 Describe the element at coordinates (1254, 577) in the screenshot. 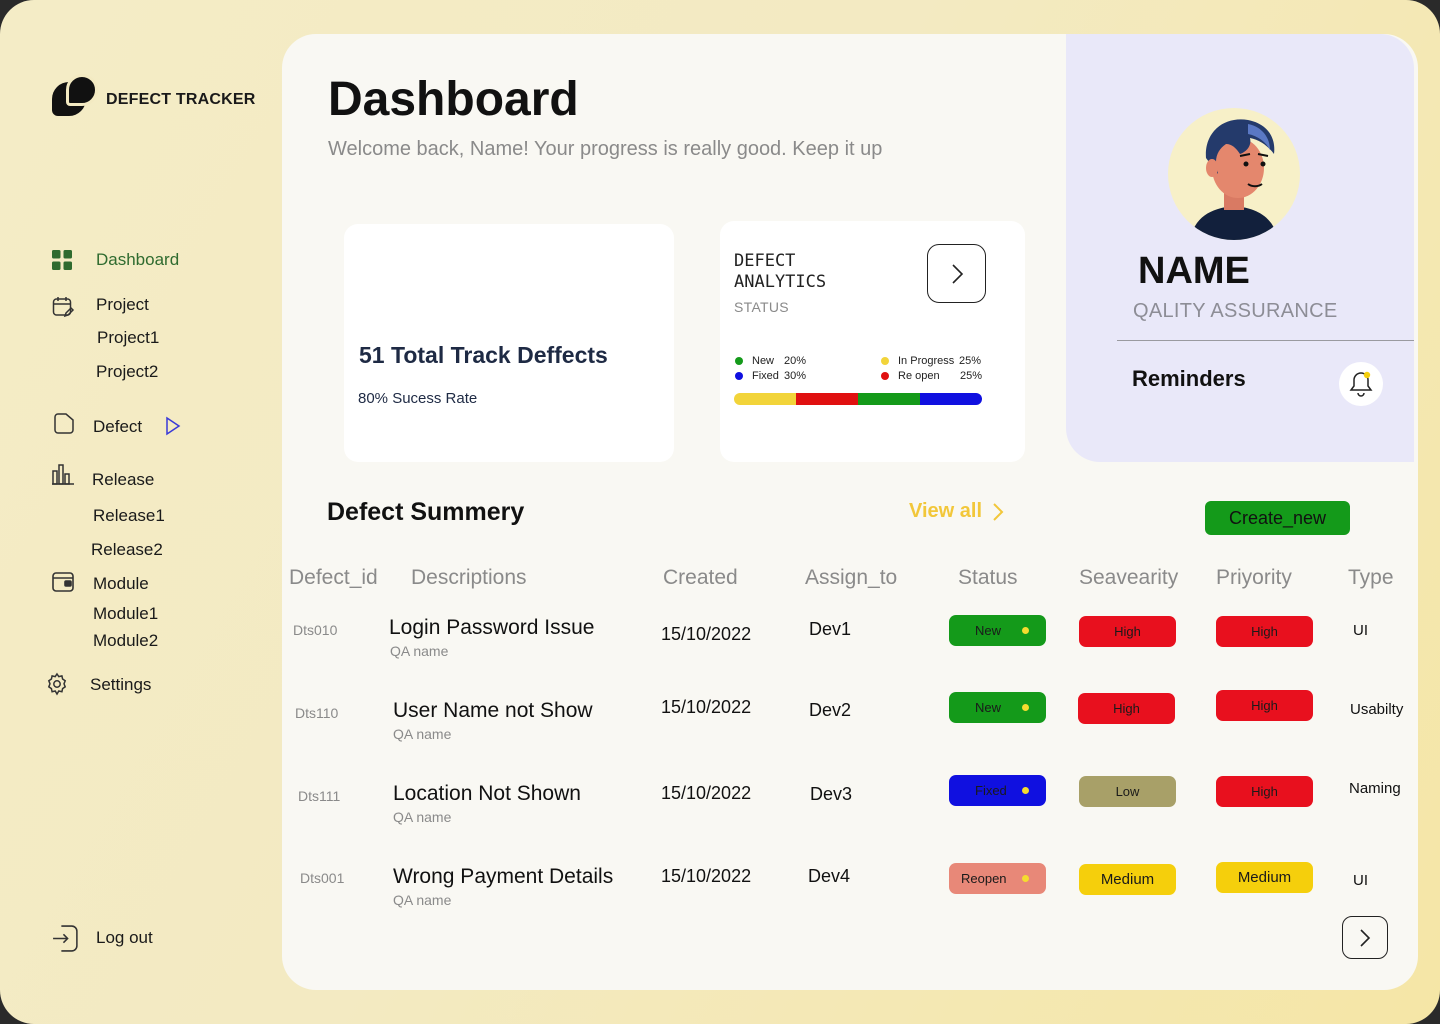

I see `col-header-priority: Priyority` at that location.